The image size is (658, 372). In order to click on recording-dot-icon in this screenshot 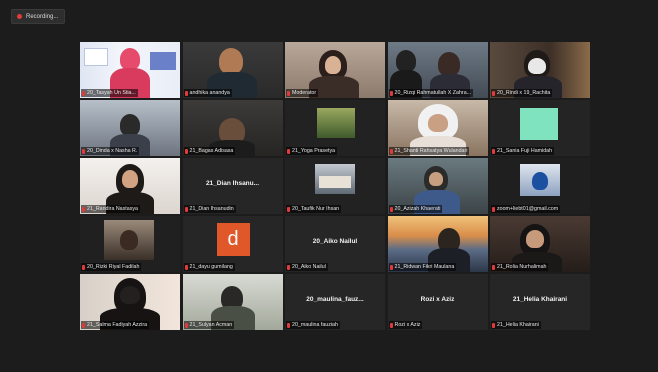, I will do `click(19, 16)`.